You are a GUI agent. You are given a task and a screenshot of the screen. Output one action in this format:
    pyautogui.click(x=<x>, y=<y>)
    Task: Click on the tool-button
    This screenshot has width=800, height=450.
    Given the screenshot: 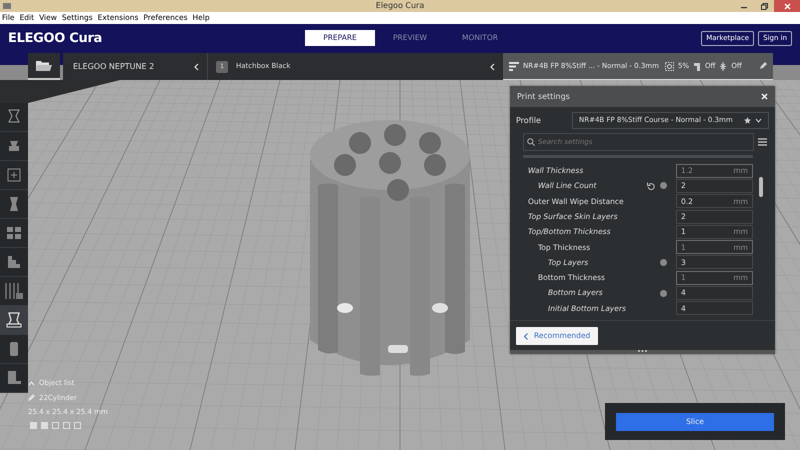 What is the action you would take?
    pyautogui.click(x=14, y=320)
    